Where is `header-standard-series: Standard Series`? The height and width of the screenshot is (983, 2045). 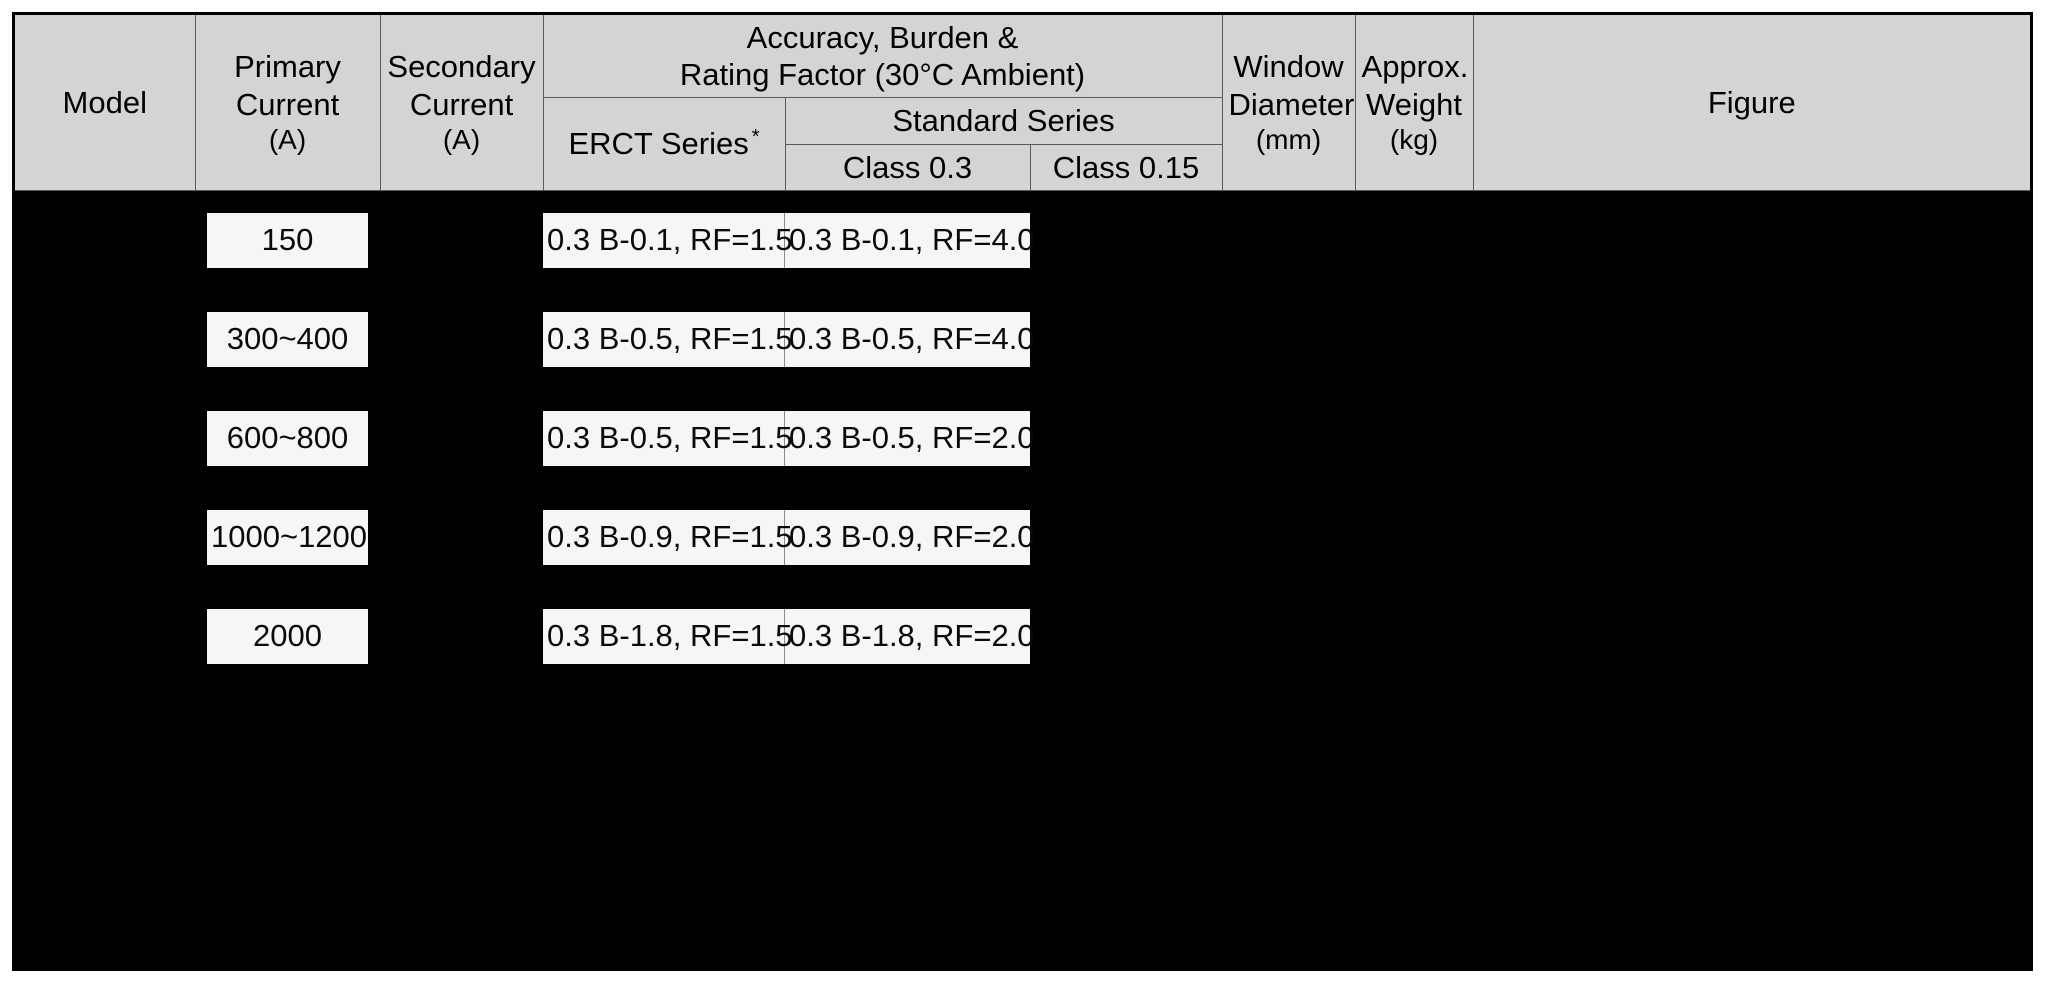
header-standard-series: Standard Series is located at coordinates (1003, 121).